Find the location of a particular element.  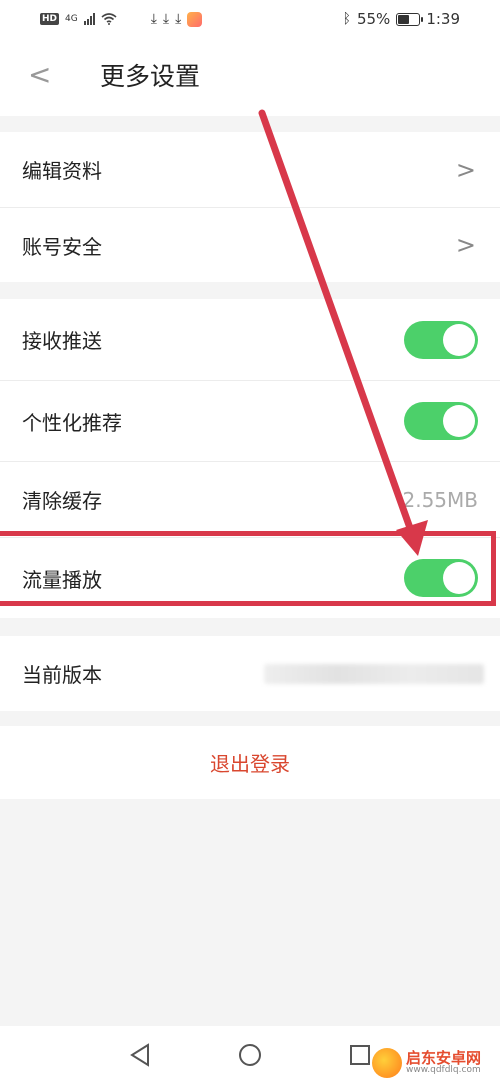

row-label: 接收推送 is located at coordinates (62, 341).